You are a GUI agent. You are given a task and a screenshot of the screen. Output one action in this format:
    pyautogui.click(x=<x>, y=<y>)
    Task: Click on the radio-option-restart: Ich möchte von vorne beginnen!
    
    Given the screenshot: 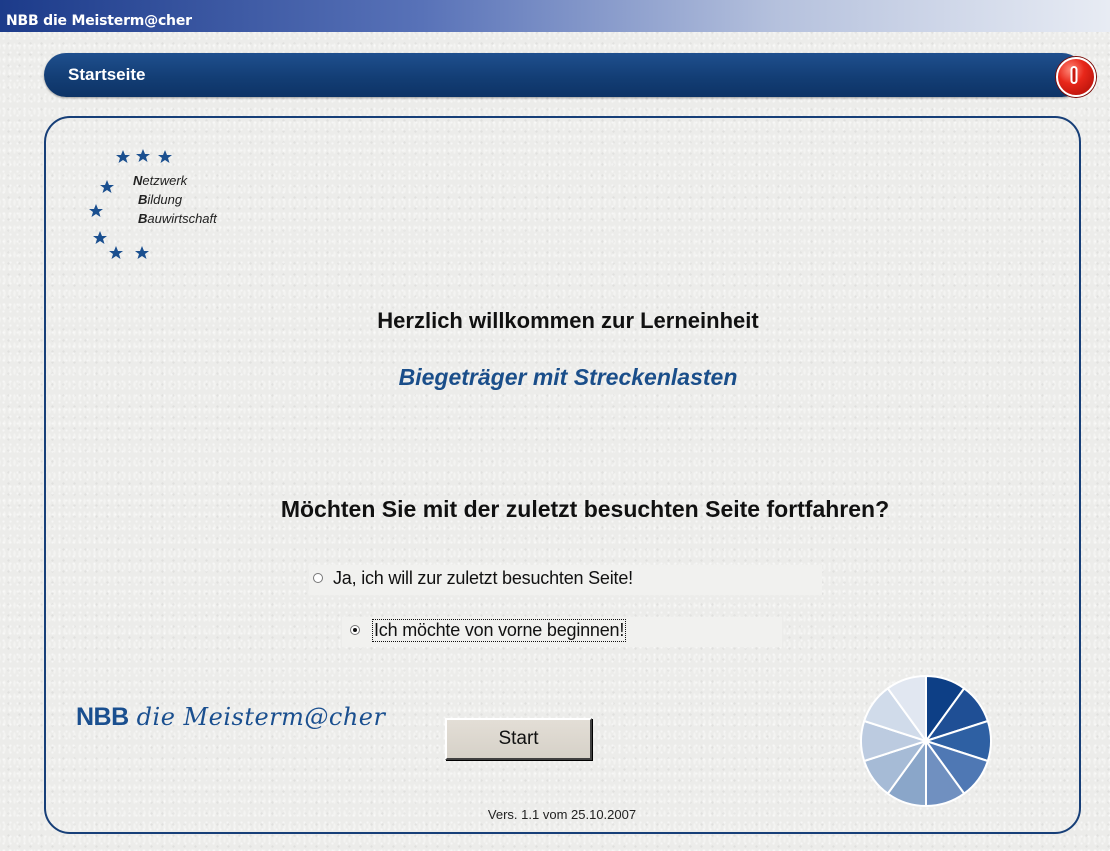 What is the action you would take?
    pyautogui.click(x=562, y=632)
    